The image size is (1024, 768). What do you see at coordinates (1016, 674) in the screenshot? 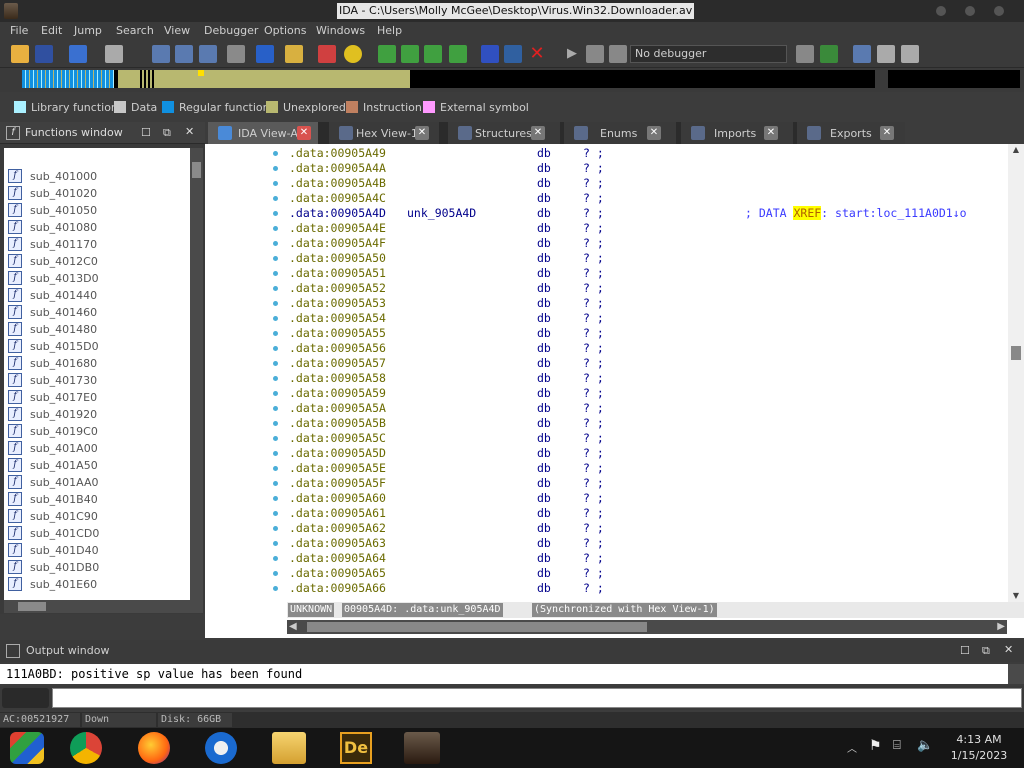
I see `output-scrollbar` at bounding box center [1016, 674].